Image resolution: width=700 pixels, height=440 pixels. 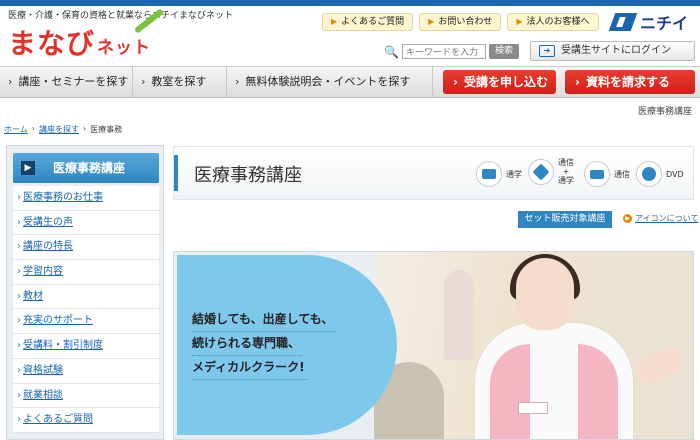 I want to click on sidebar-item-label: 教材, so click(x=33, y=296).